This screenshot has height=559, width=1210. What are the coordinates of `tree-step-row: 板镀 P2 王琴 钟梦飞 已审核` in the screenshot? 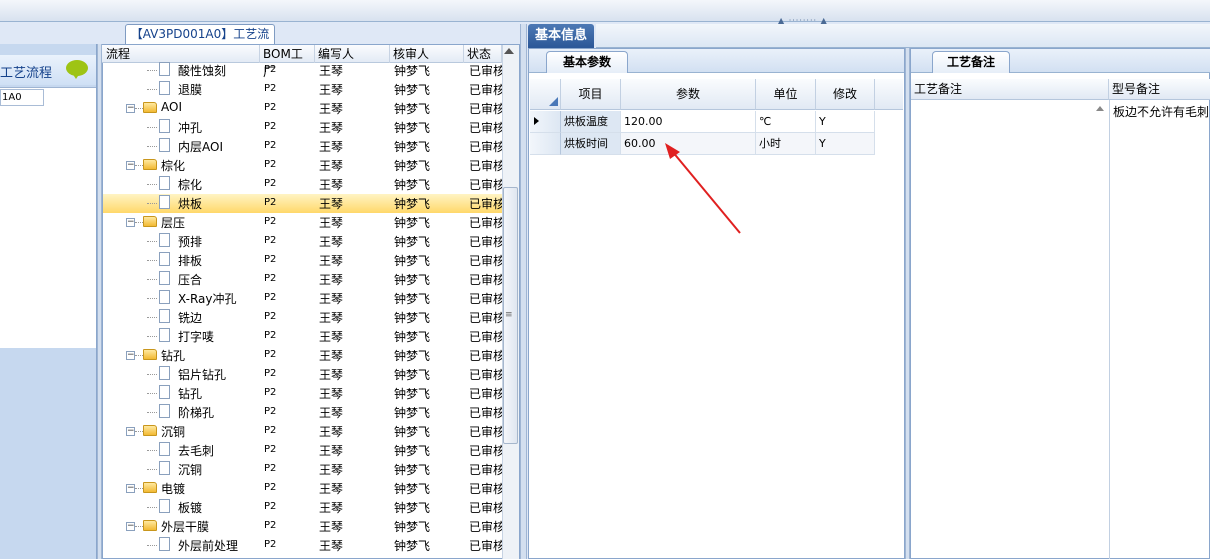 It's located at (302, 507).